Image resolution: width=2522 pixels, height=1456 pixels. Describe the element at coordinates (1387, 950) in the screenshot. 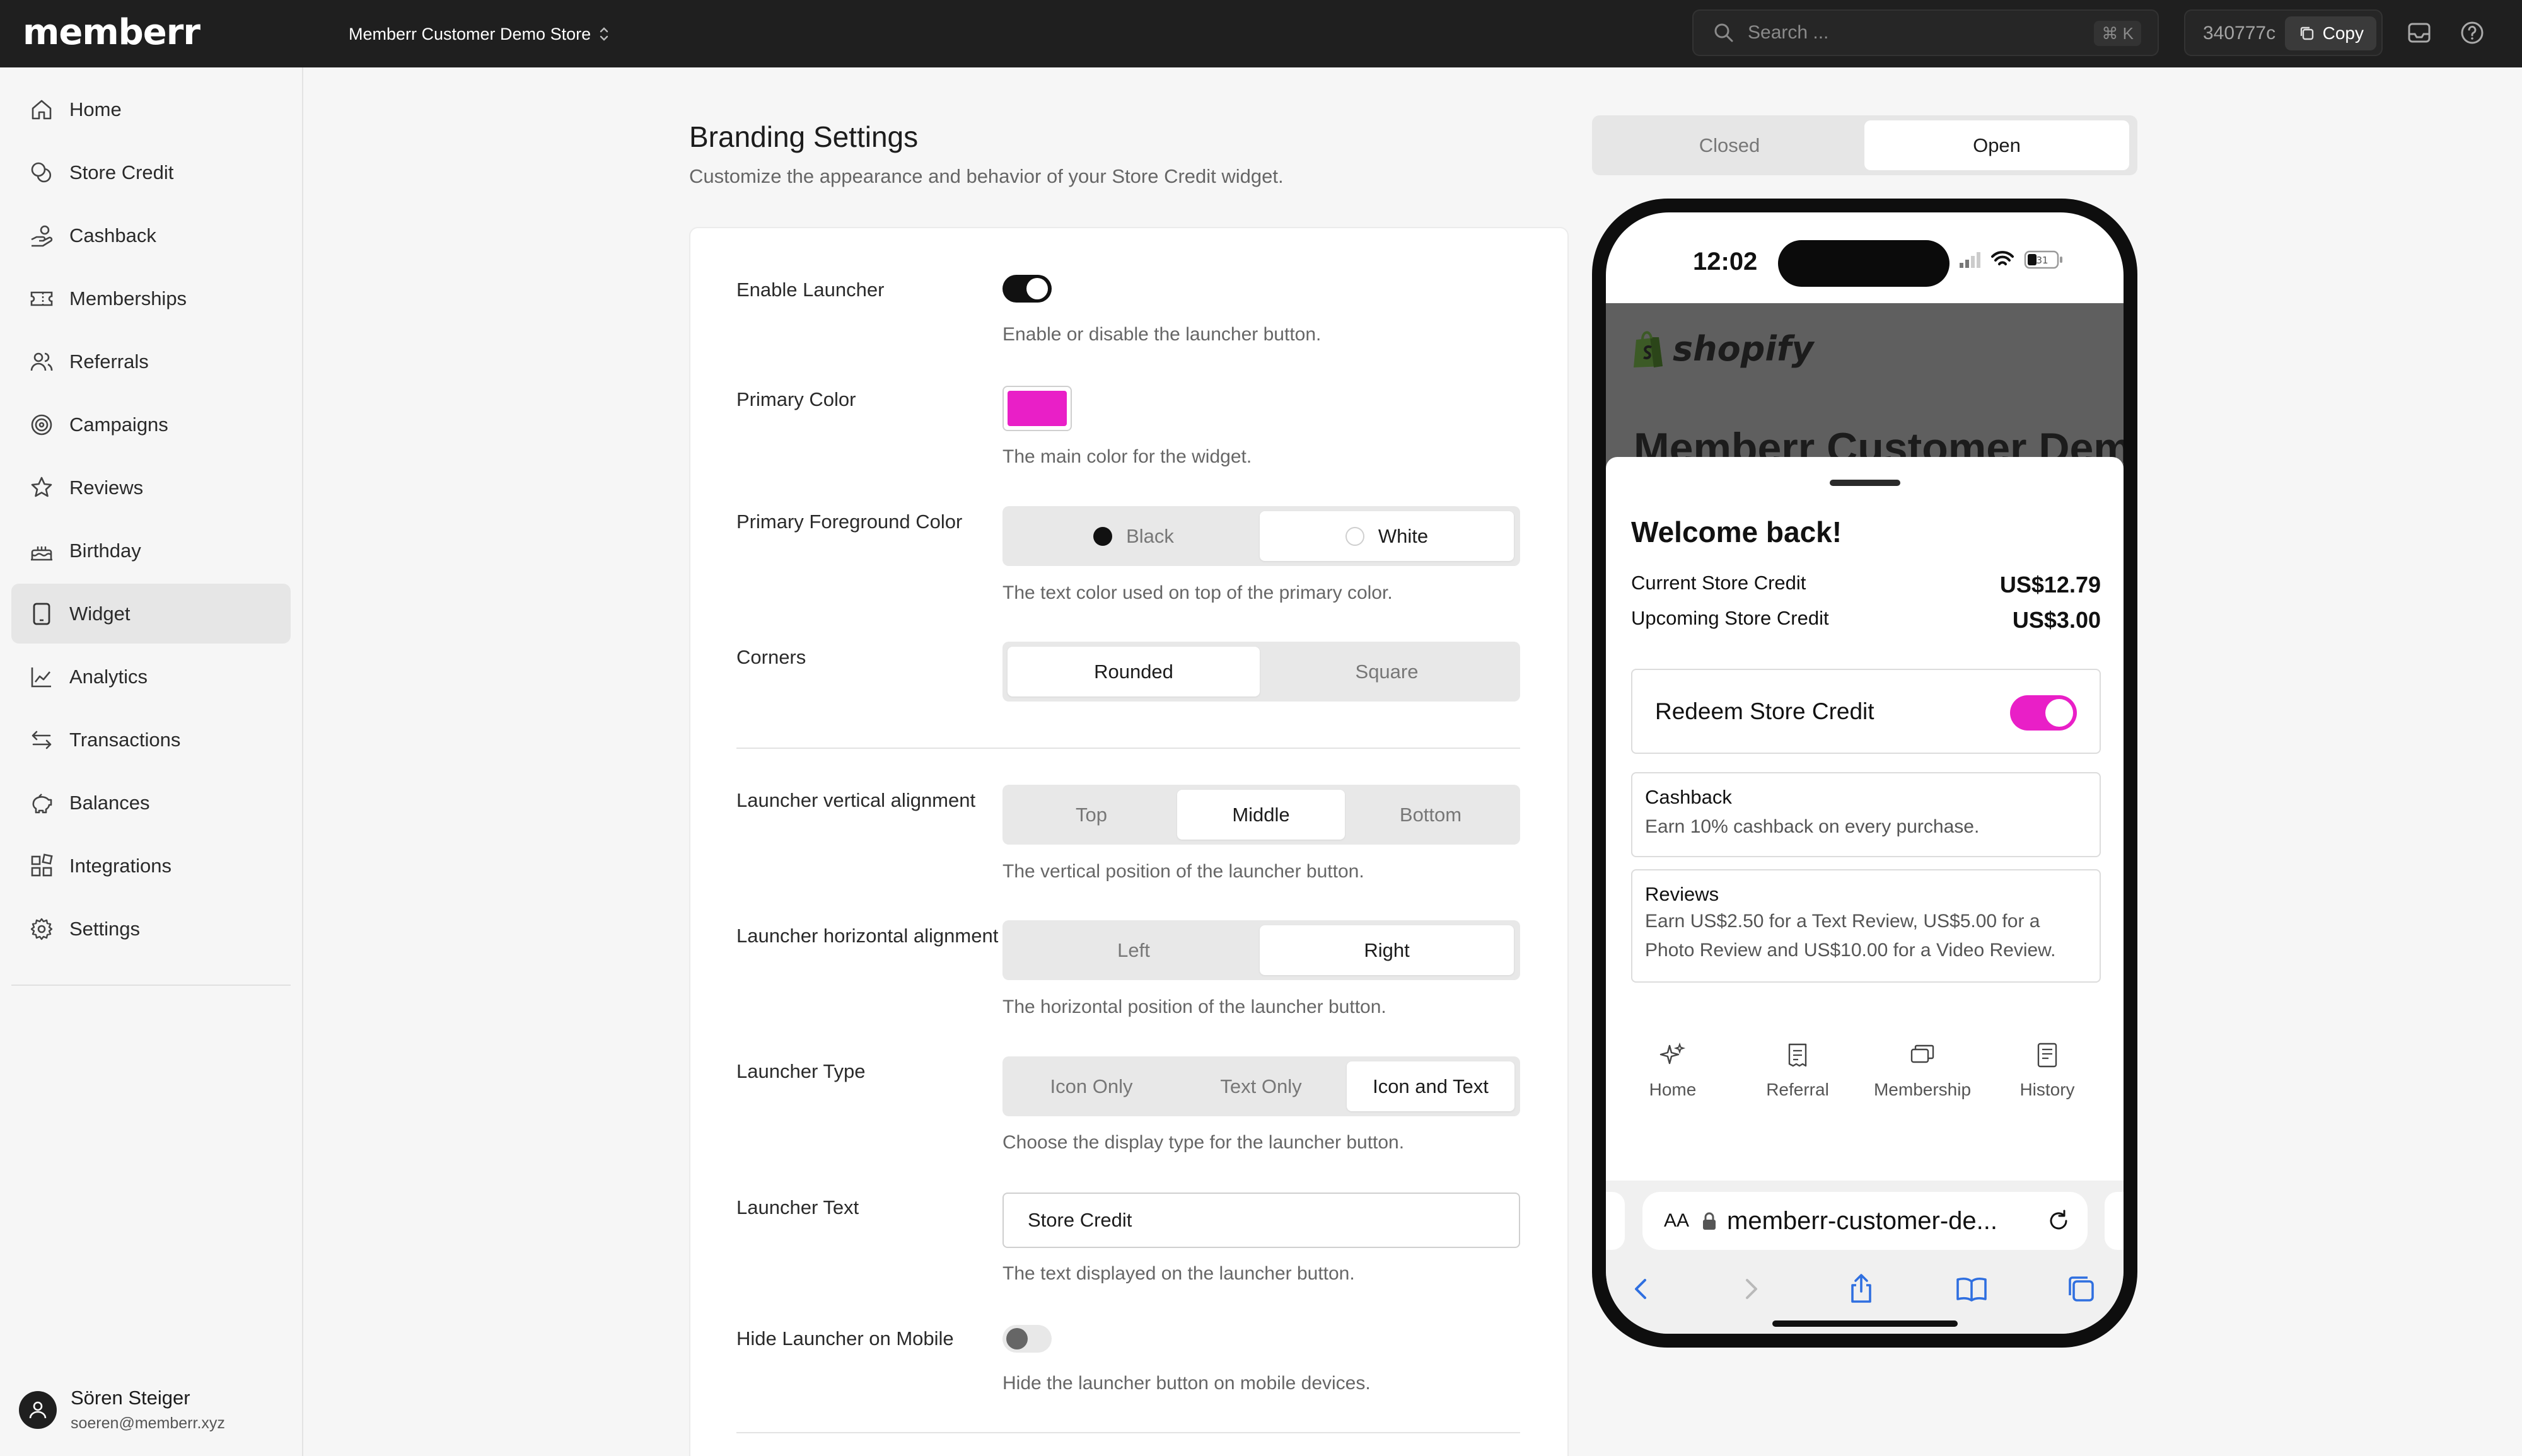

I see `horizontal-option-right: Right` at that location.